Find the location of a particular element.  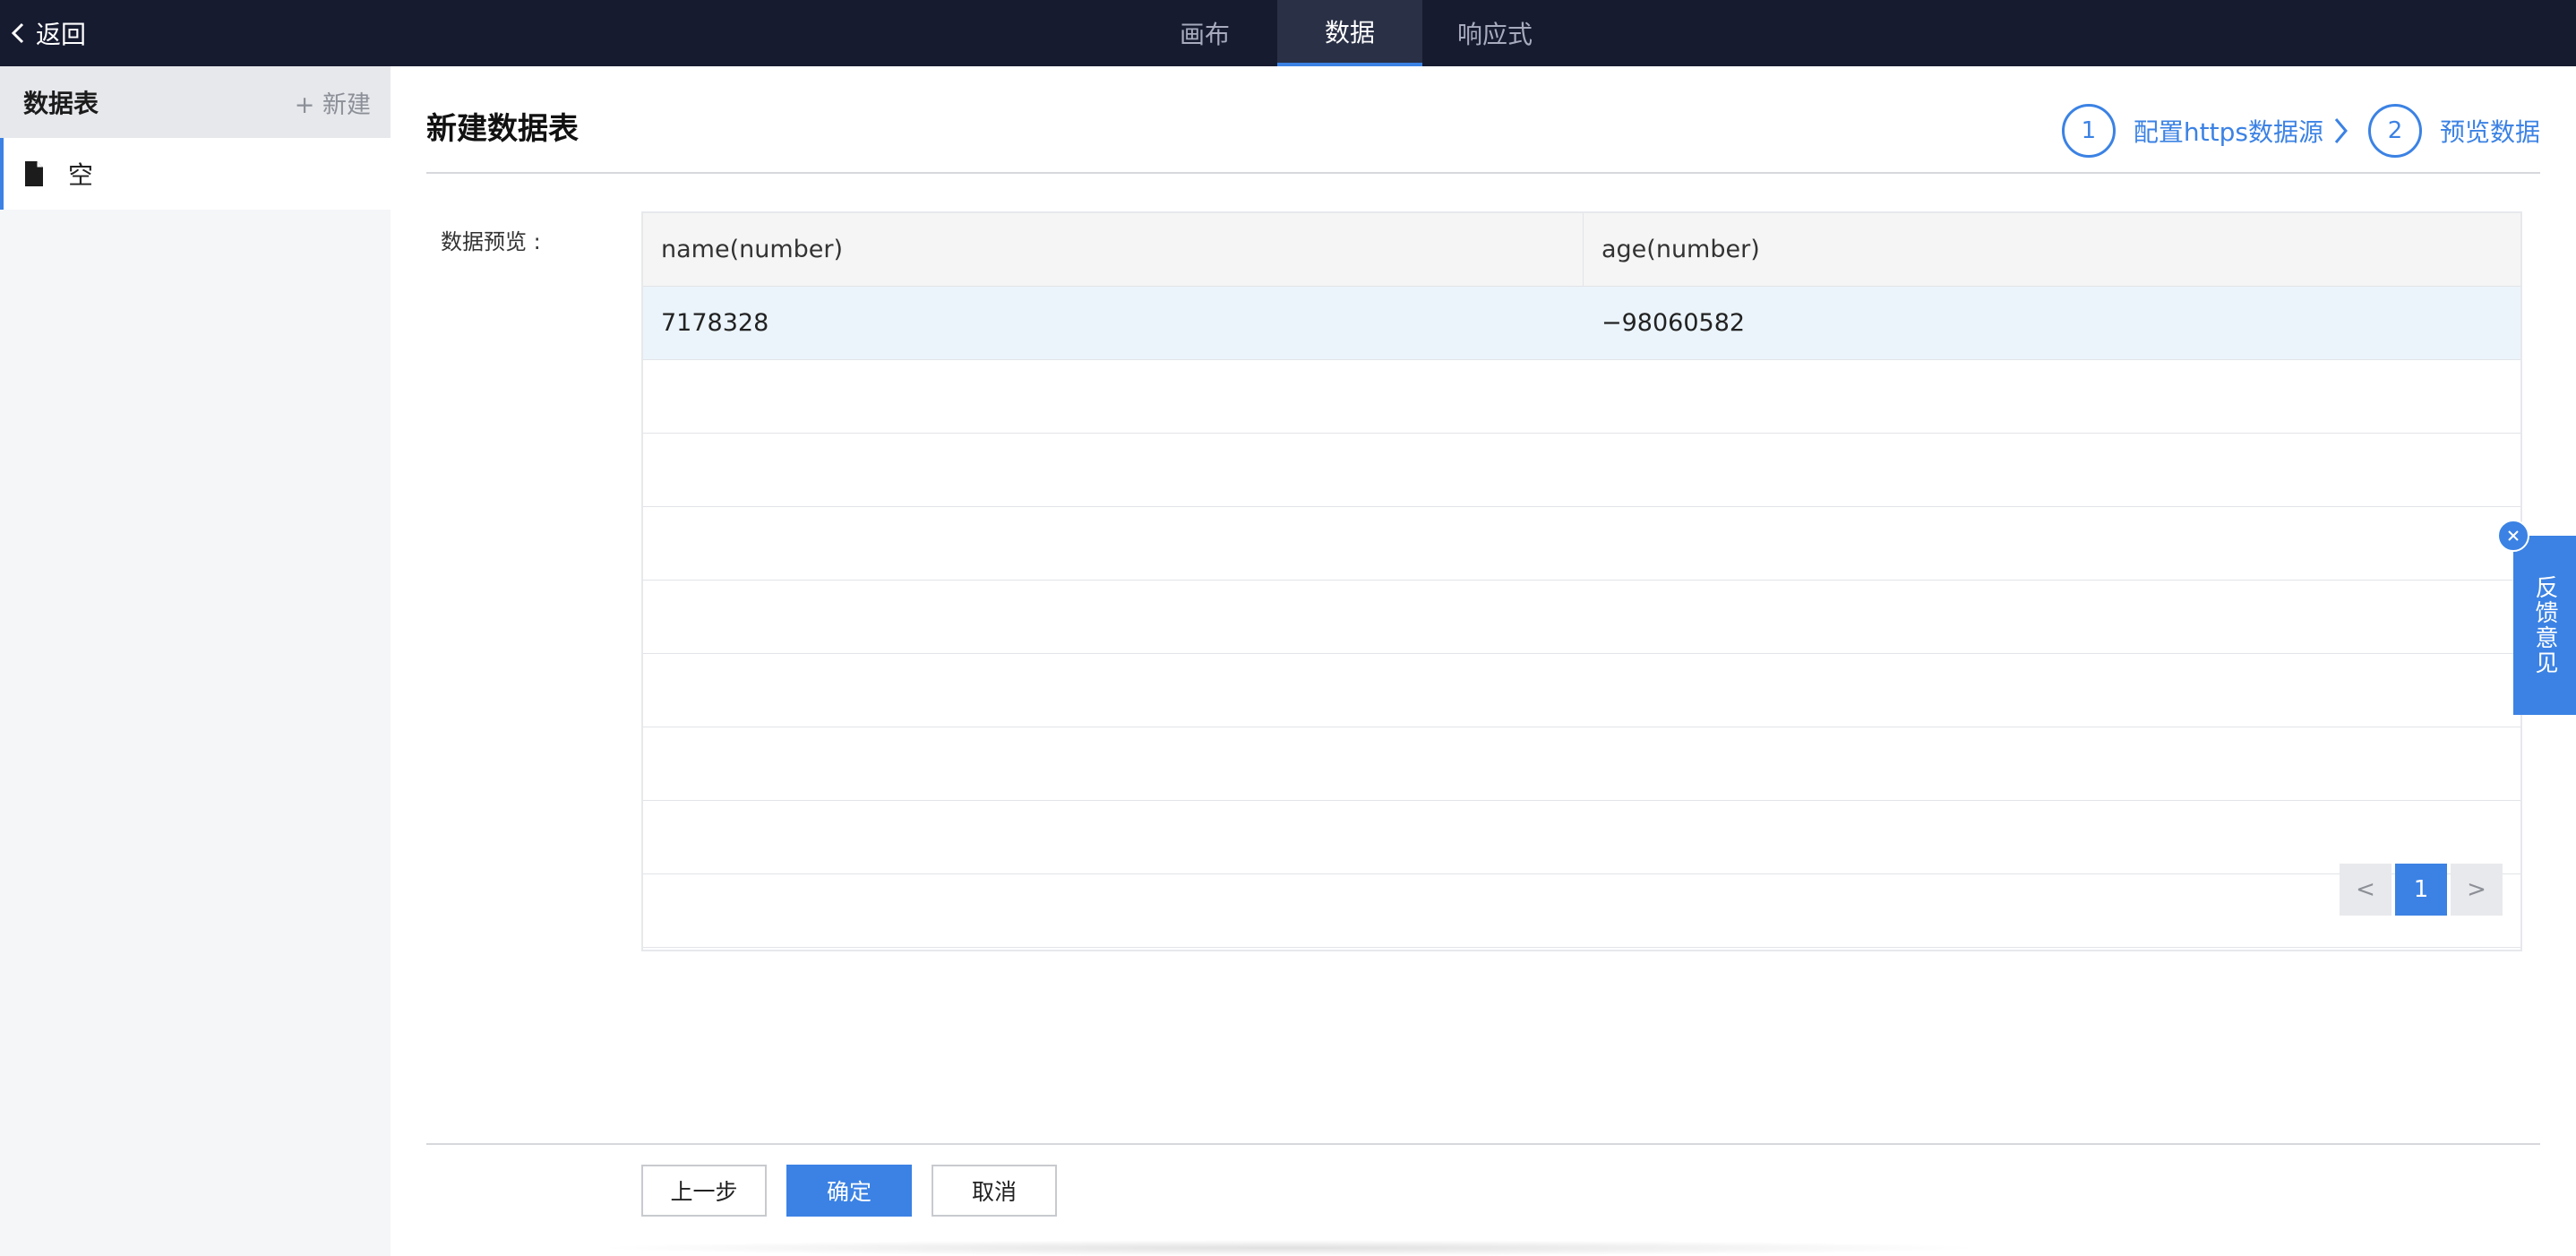

step-indicator: 1 配置https数据源 2 预览数据 is located at coordinates (2300, 131).